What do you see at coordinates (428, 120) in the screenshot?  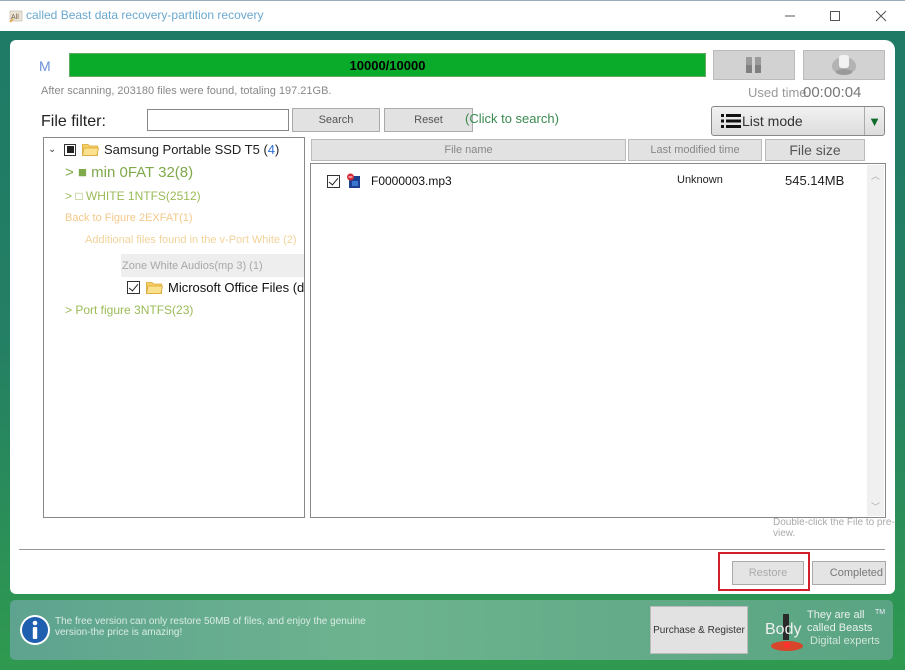 I see `reset-button: Reset` at bounding box center [428, 120].